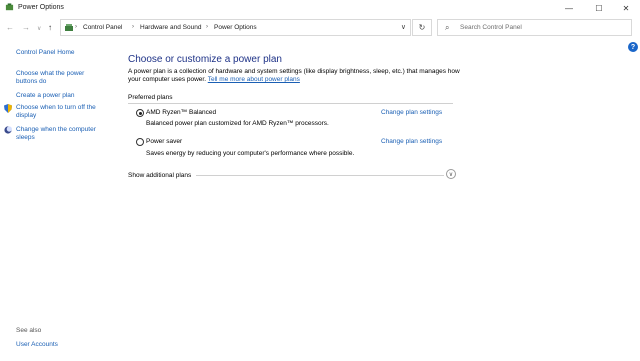  I want to click on balanced-plan-name: AMD Ryzen™ Balanced, so click(181, 112).